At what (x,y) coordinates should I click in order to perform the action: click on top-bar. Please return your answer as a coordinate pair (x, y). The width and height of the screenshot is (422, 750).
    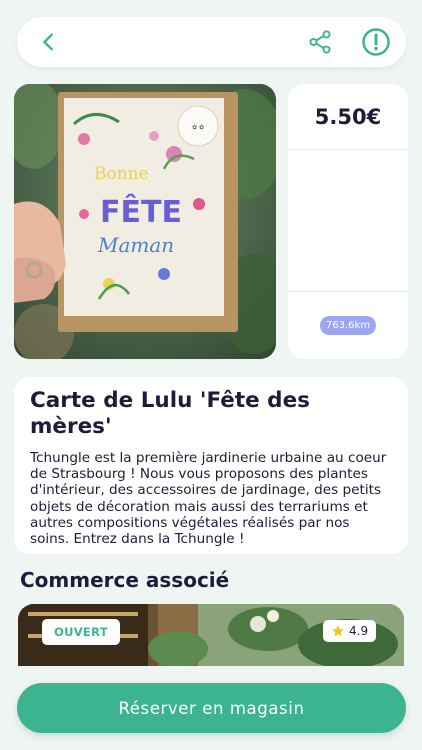
    Looking at the image, I should click on (211, 42).